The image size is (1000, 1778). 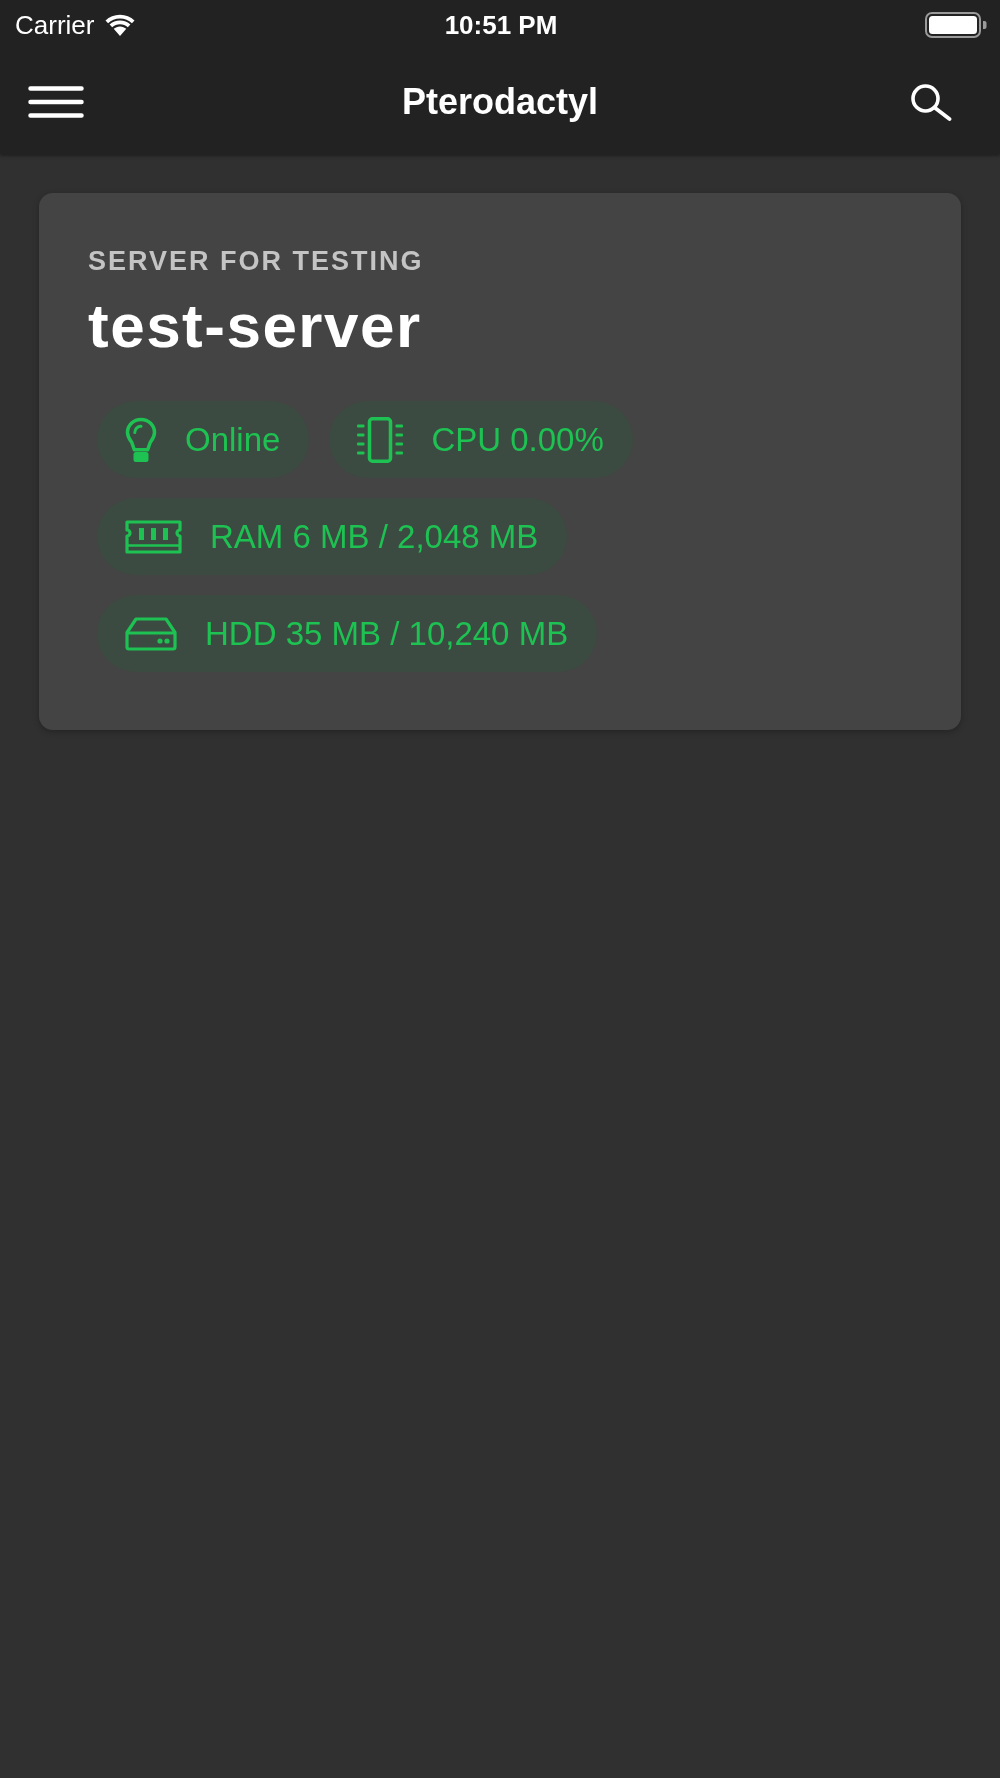 What do you see at coordinates (374, 536) in the screenshot?
I see `stat-label: RAM 6 MB / 2,048 MB` at bounding box center [374, 536].